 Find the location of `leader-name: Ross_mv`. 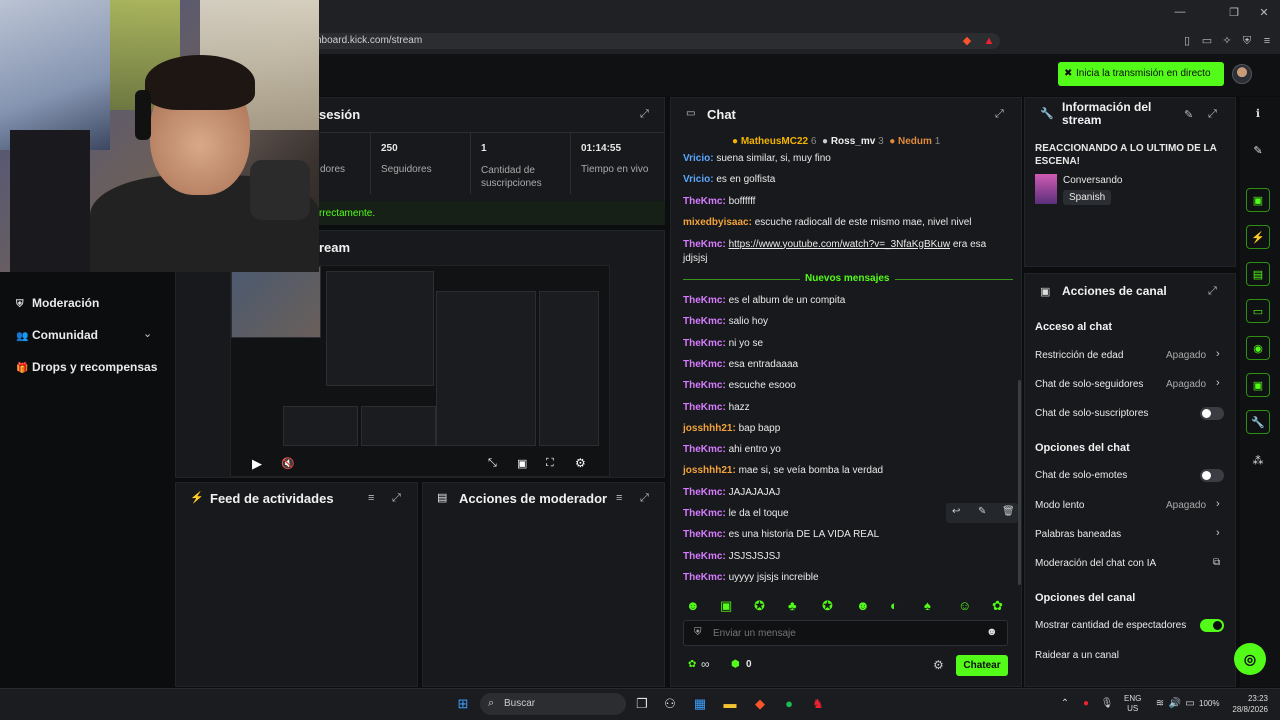

leader-name: Ross_mv is located at coordinates (853, 141).